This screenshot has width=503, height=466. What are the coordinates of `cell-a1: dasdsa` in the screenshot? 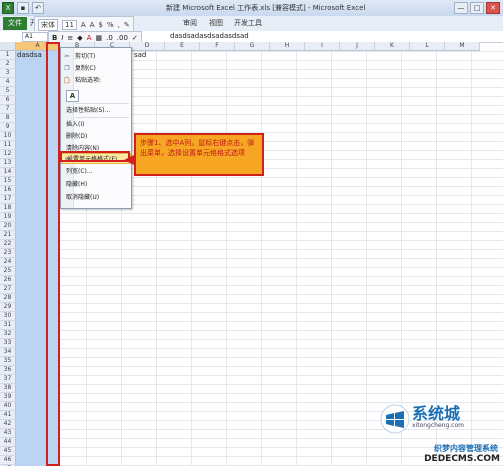 It's located at (29, 55).